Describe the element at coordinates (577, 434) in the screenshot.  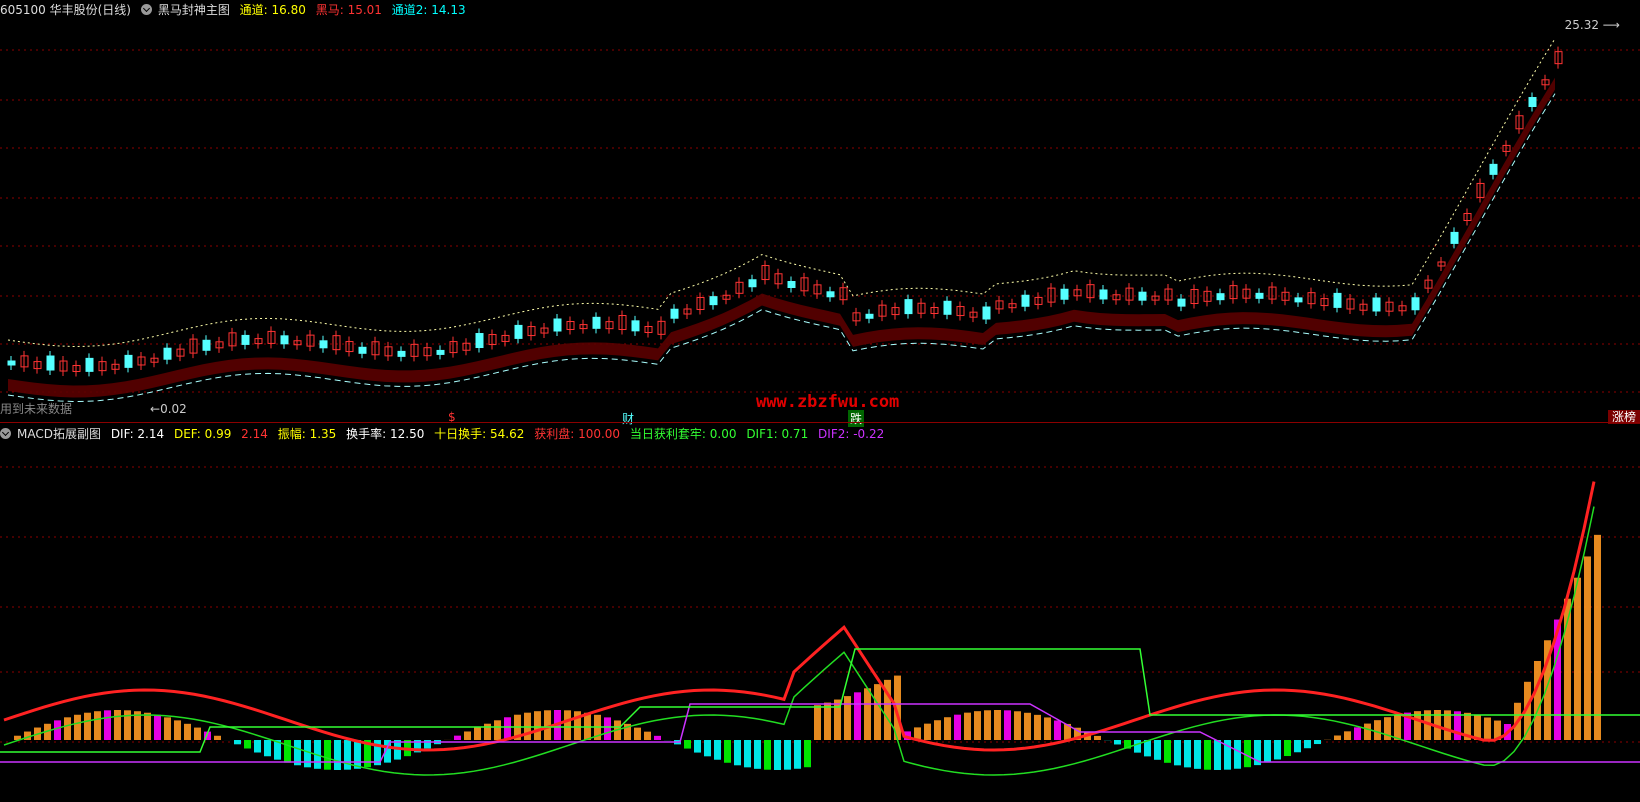
I see `sub-value-profit: 获利盘: 100.00` at that location.